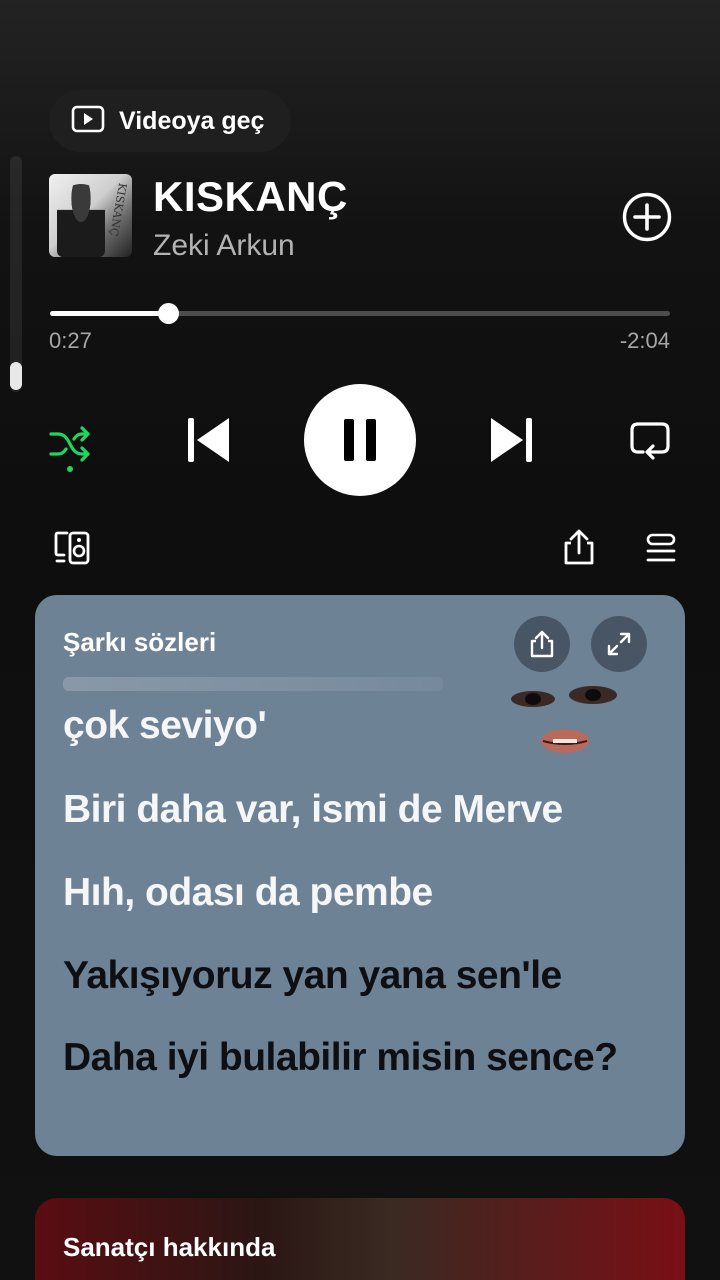  What do you see at coordinates (360, 313) in the screenshot?
I see `progress-bar` at bounding box center [360, 313].